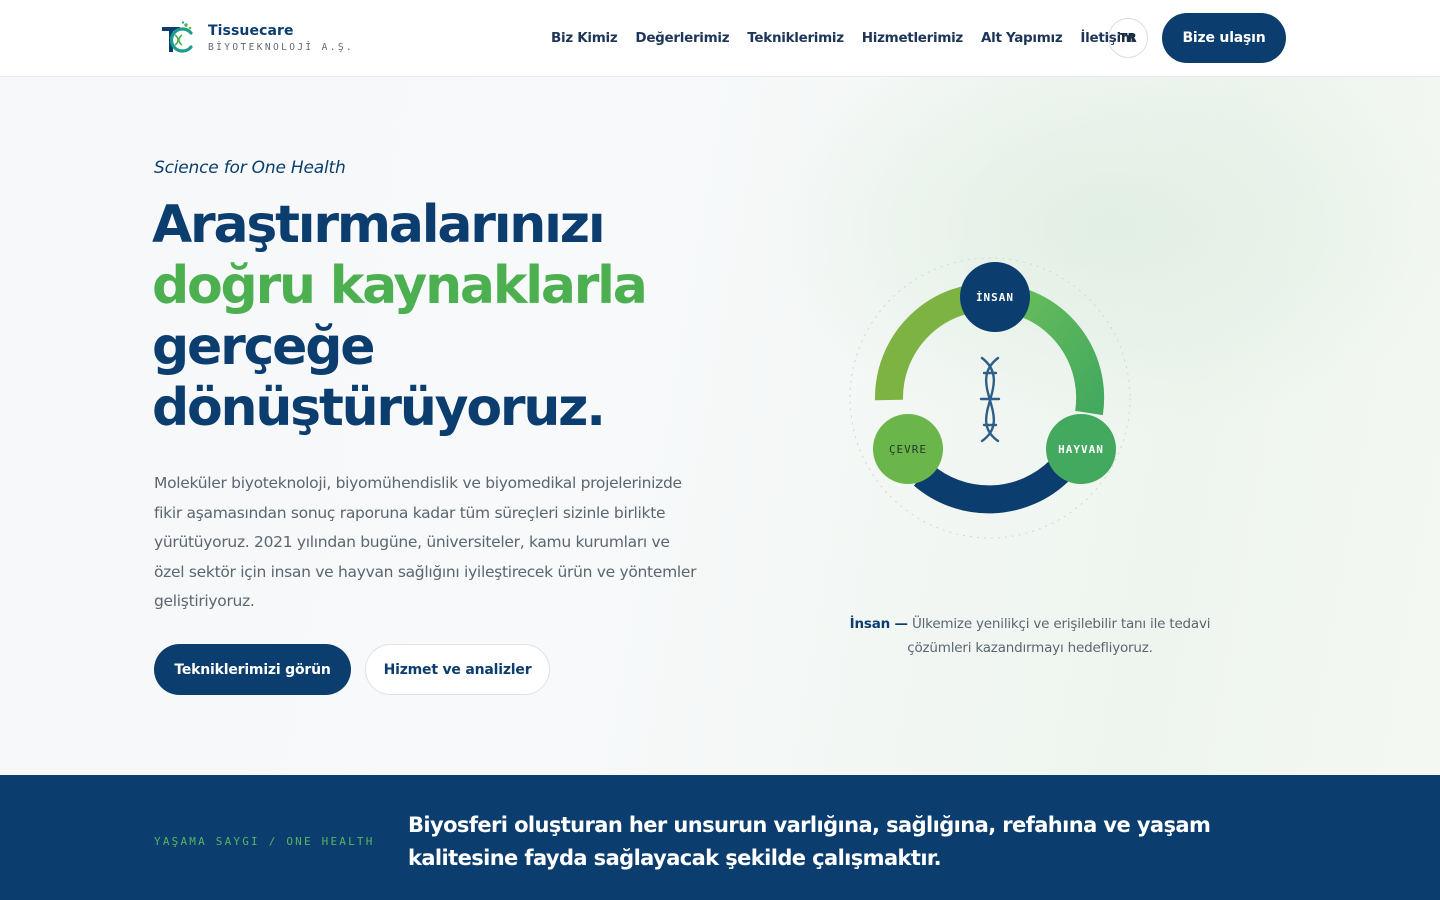  What do you see at coordinates (252, 669) in the screenshot?
I see `techniques-button: Tekniklerimizi görün` at bounding box center [252, 669].